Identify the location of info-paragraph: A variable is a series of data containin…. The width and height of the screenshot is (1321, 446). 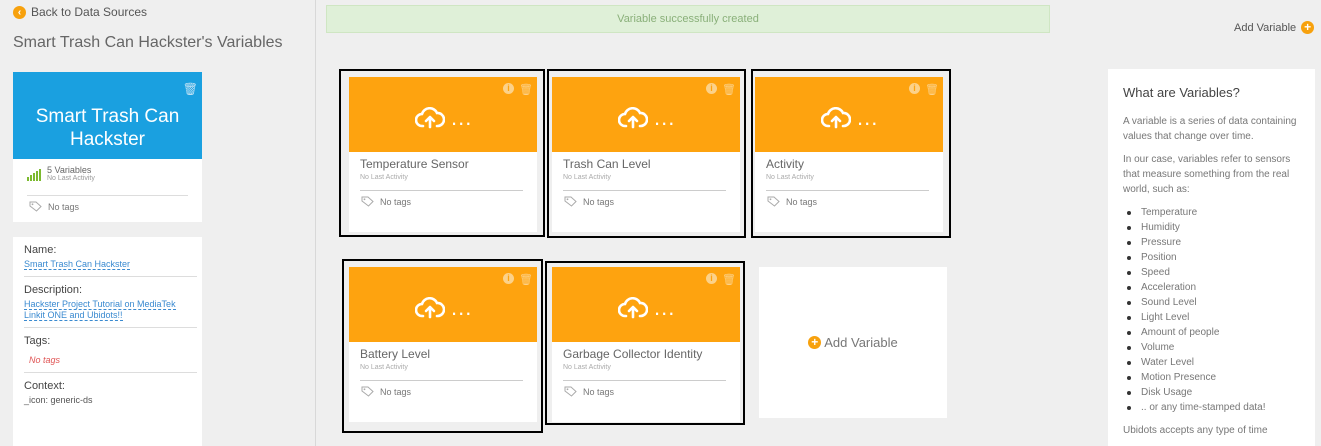
(1210, 129).